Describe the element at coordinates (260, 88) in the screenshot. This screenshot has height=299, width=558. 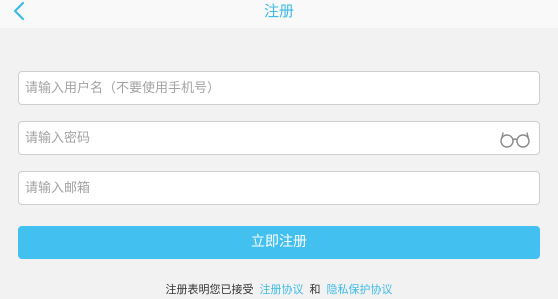
I see `username-input` at that location.